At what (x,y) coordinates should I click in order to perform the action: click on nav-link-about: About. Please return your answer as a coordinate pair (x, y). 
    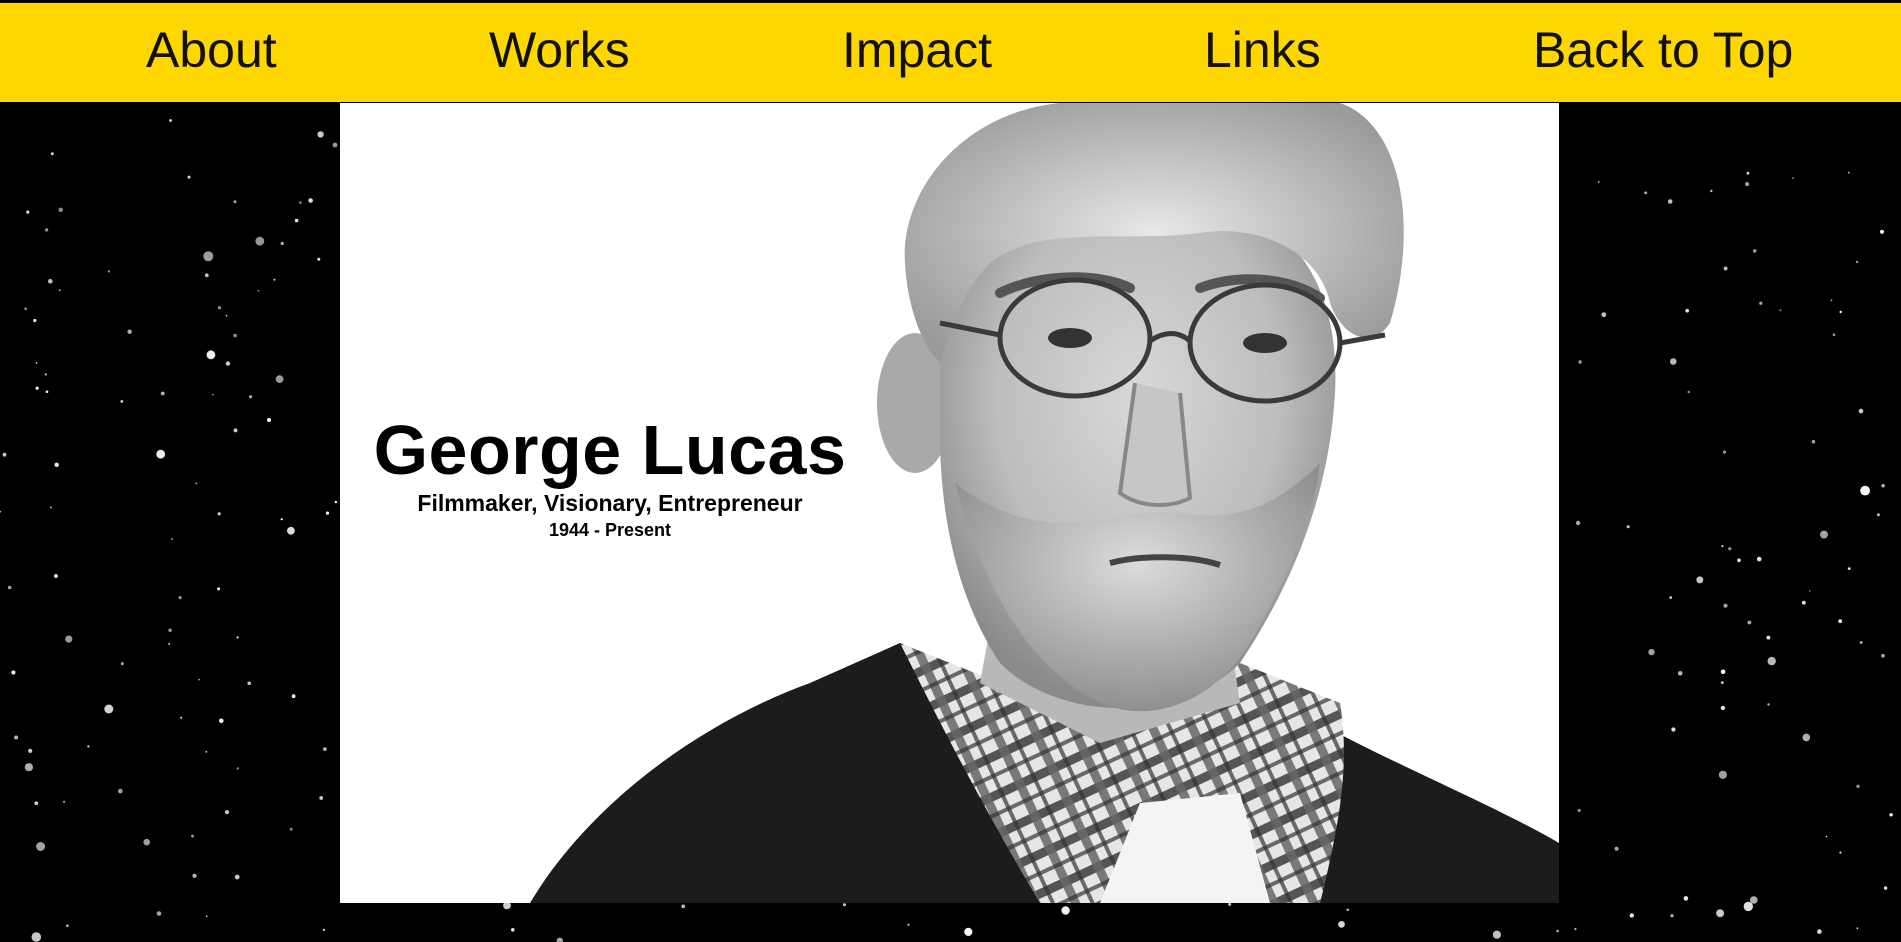
    Looking at the image, I should click on (211, 52).